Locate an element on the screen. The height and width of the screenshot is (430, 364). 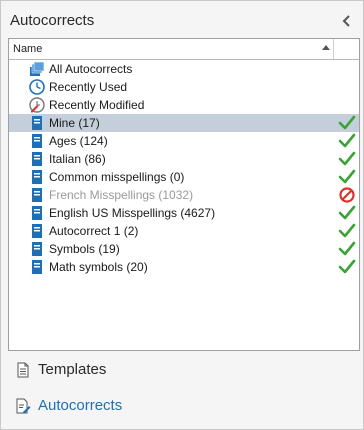
list-item-label: English US Misspellings (4627) is located at coordinates (132, 213).